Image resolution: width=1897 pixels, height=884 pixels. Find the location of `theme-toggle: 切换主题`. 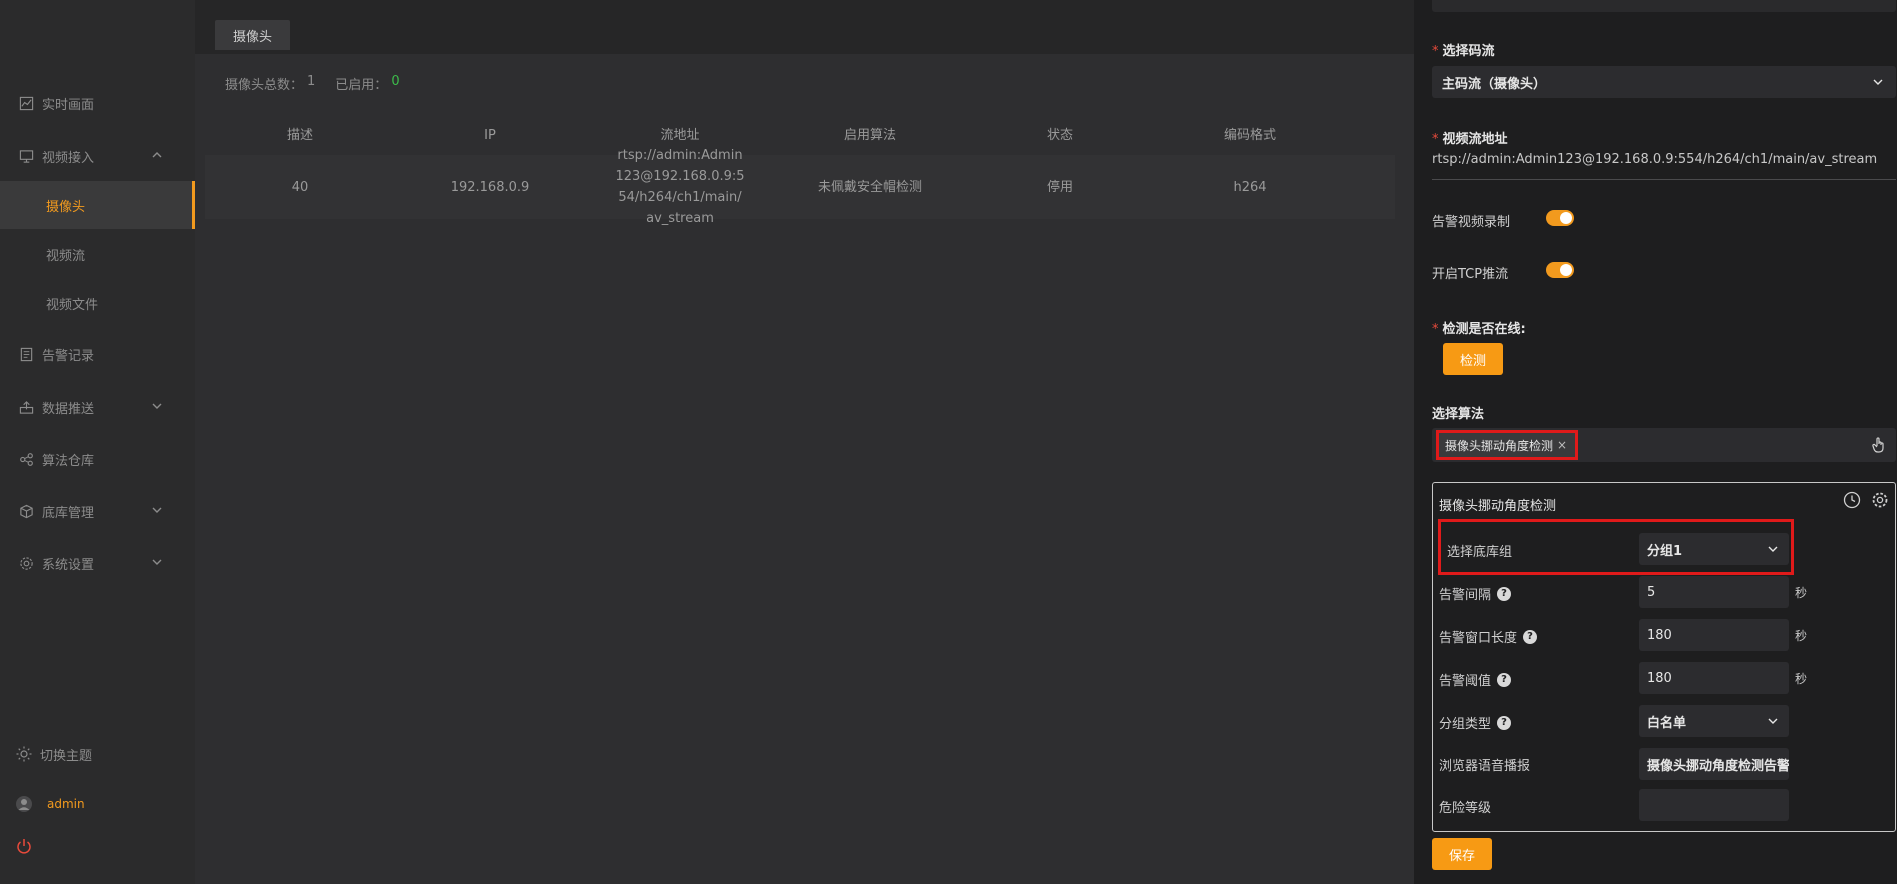

theme-toggle: 切换主题 is located at coordinates (97, 754).